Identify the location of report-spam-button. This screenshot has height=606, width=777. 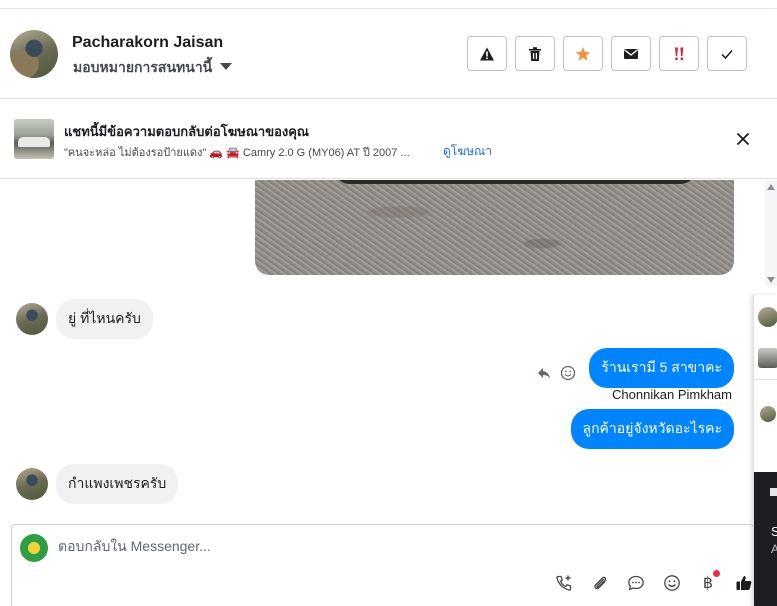
(487, 53).